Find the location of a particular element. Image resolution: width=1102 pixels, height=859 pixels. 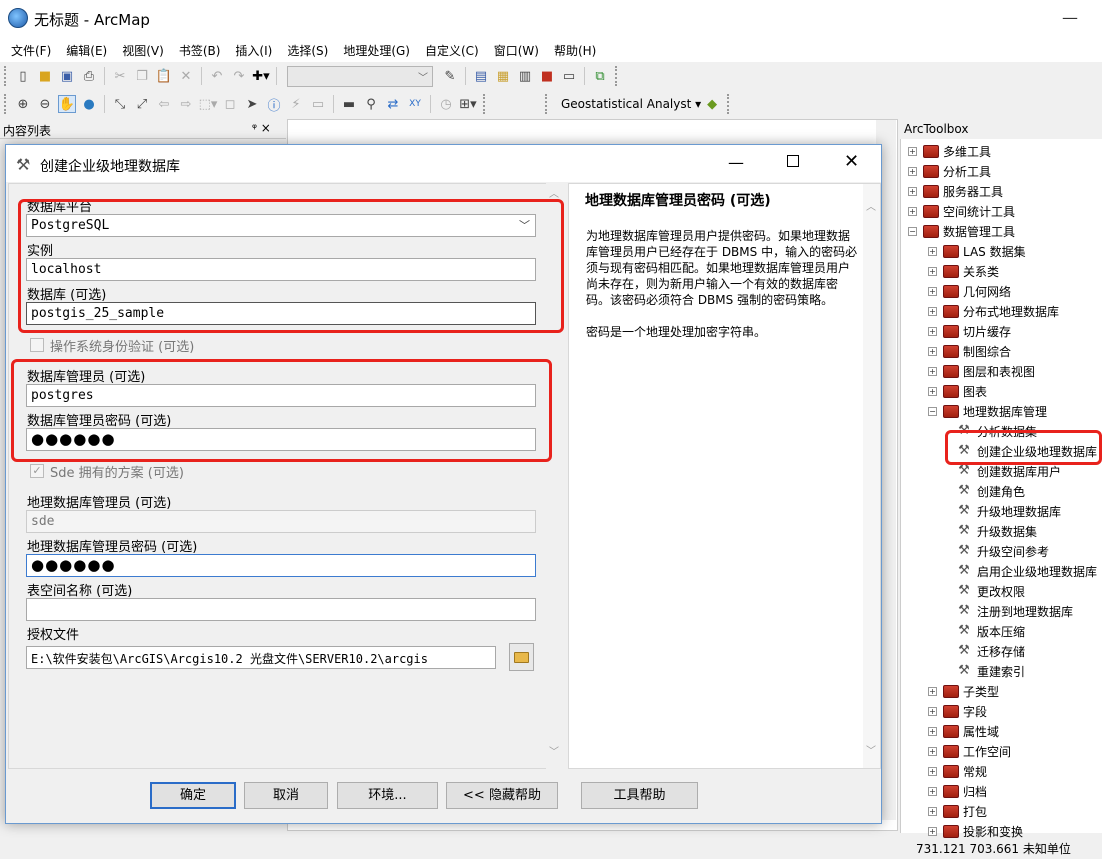

dialog-minimize-button: — is located at coordinates (736, 162).